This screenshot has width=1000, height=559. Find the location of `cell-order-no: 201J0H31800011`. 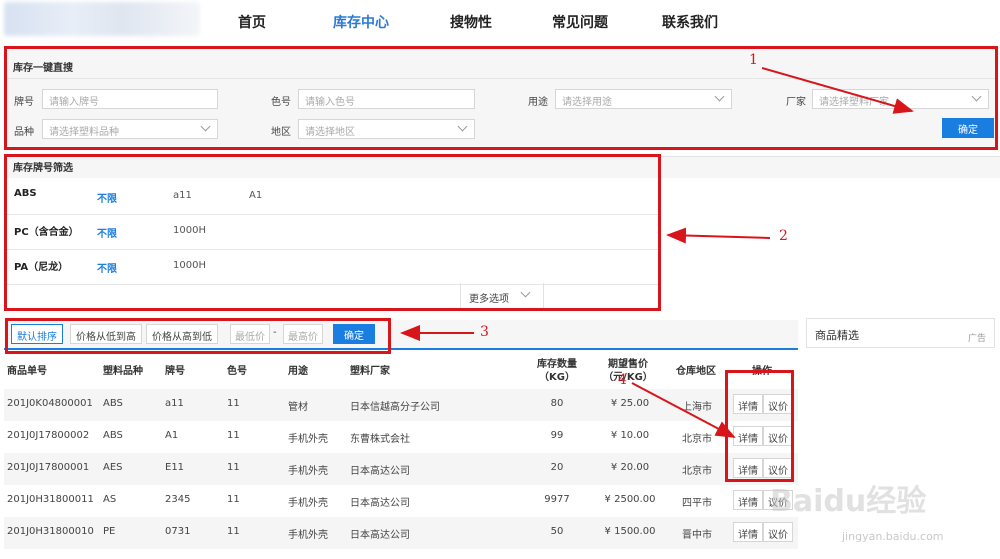

cell-order-no: 201J0H31800011 is located at coordinates (50, 499).